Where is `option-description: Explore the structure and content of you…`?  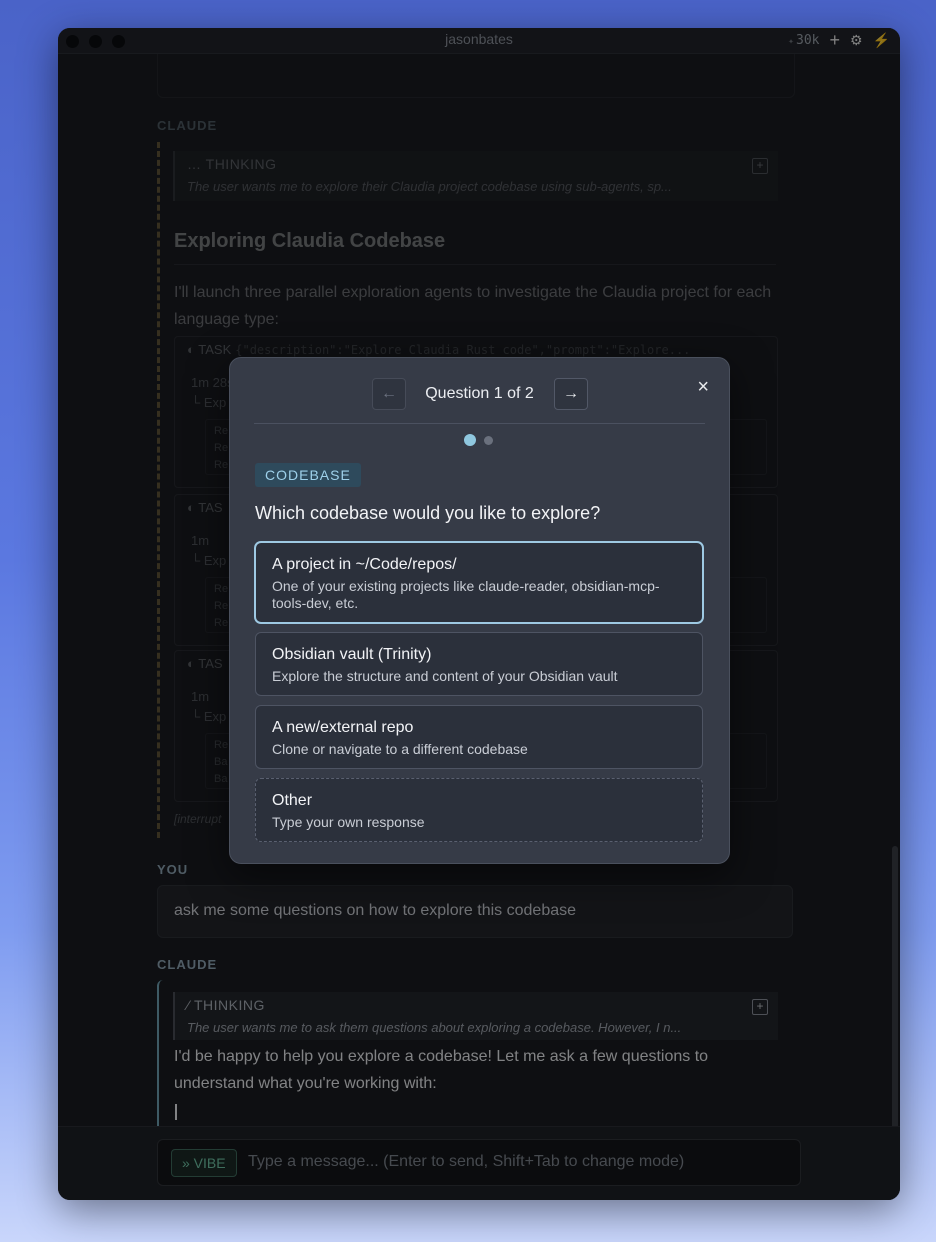
option-description: Explore the structure and content of you… is located at coordinates (445, 676).